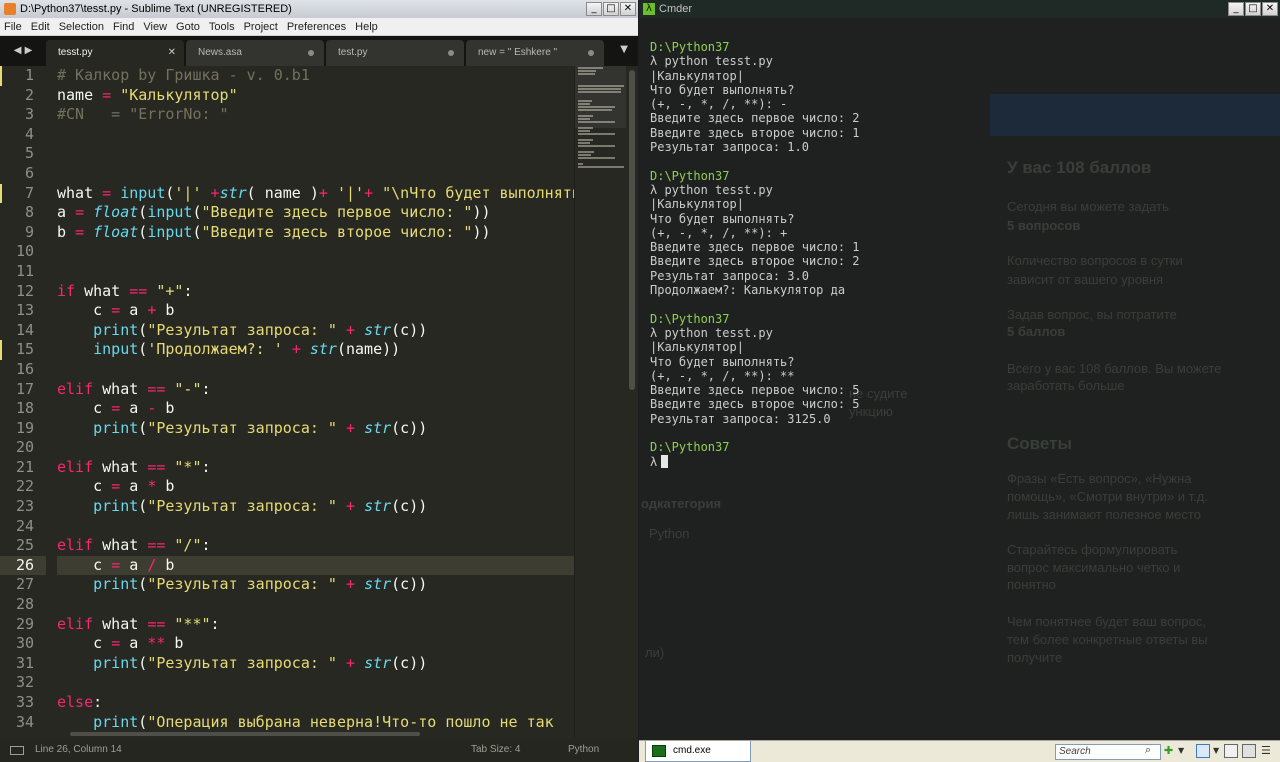 This screenshot has height=762, width=1280. What do you see at coordinates (1270, 9) in the screenshot?
I see `cmder-close-button: ✕` at bounding box center [1270, 9].